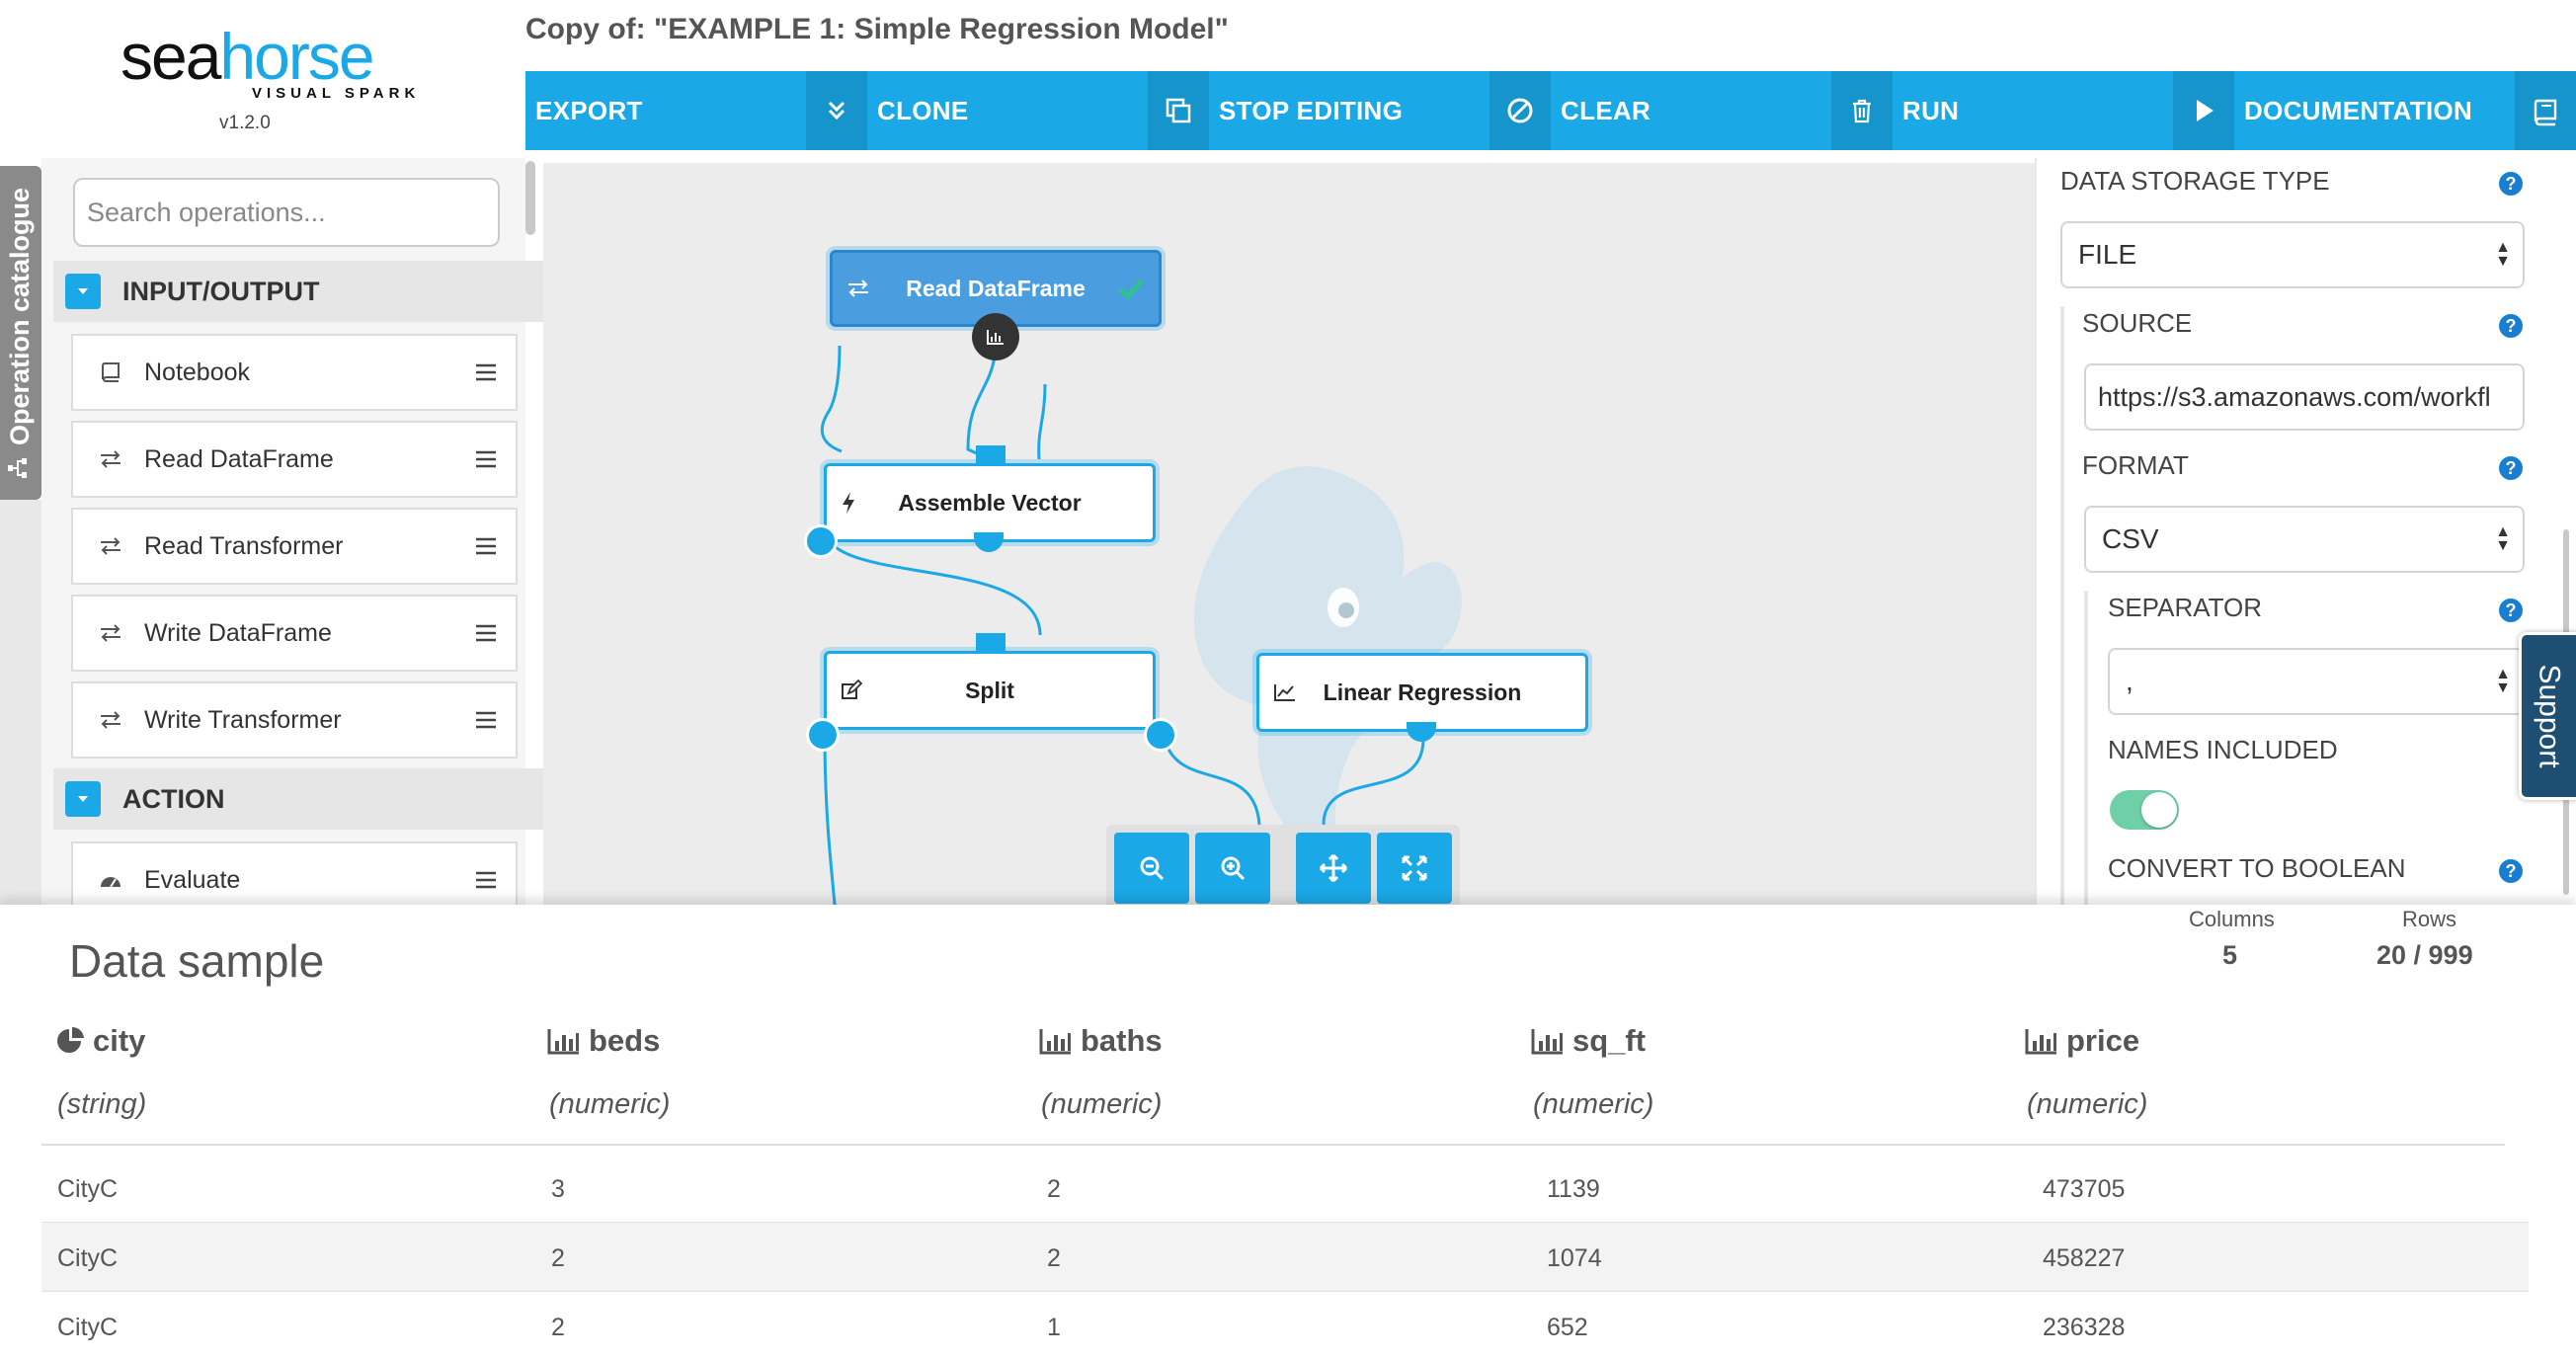  What do you see at coordinates (1588, 1041) in the screenshot?
I see `column-header-sq-ft: sq_ft` at bounding box center [1588, 1041].